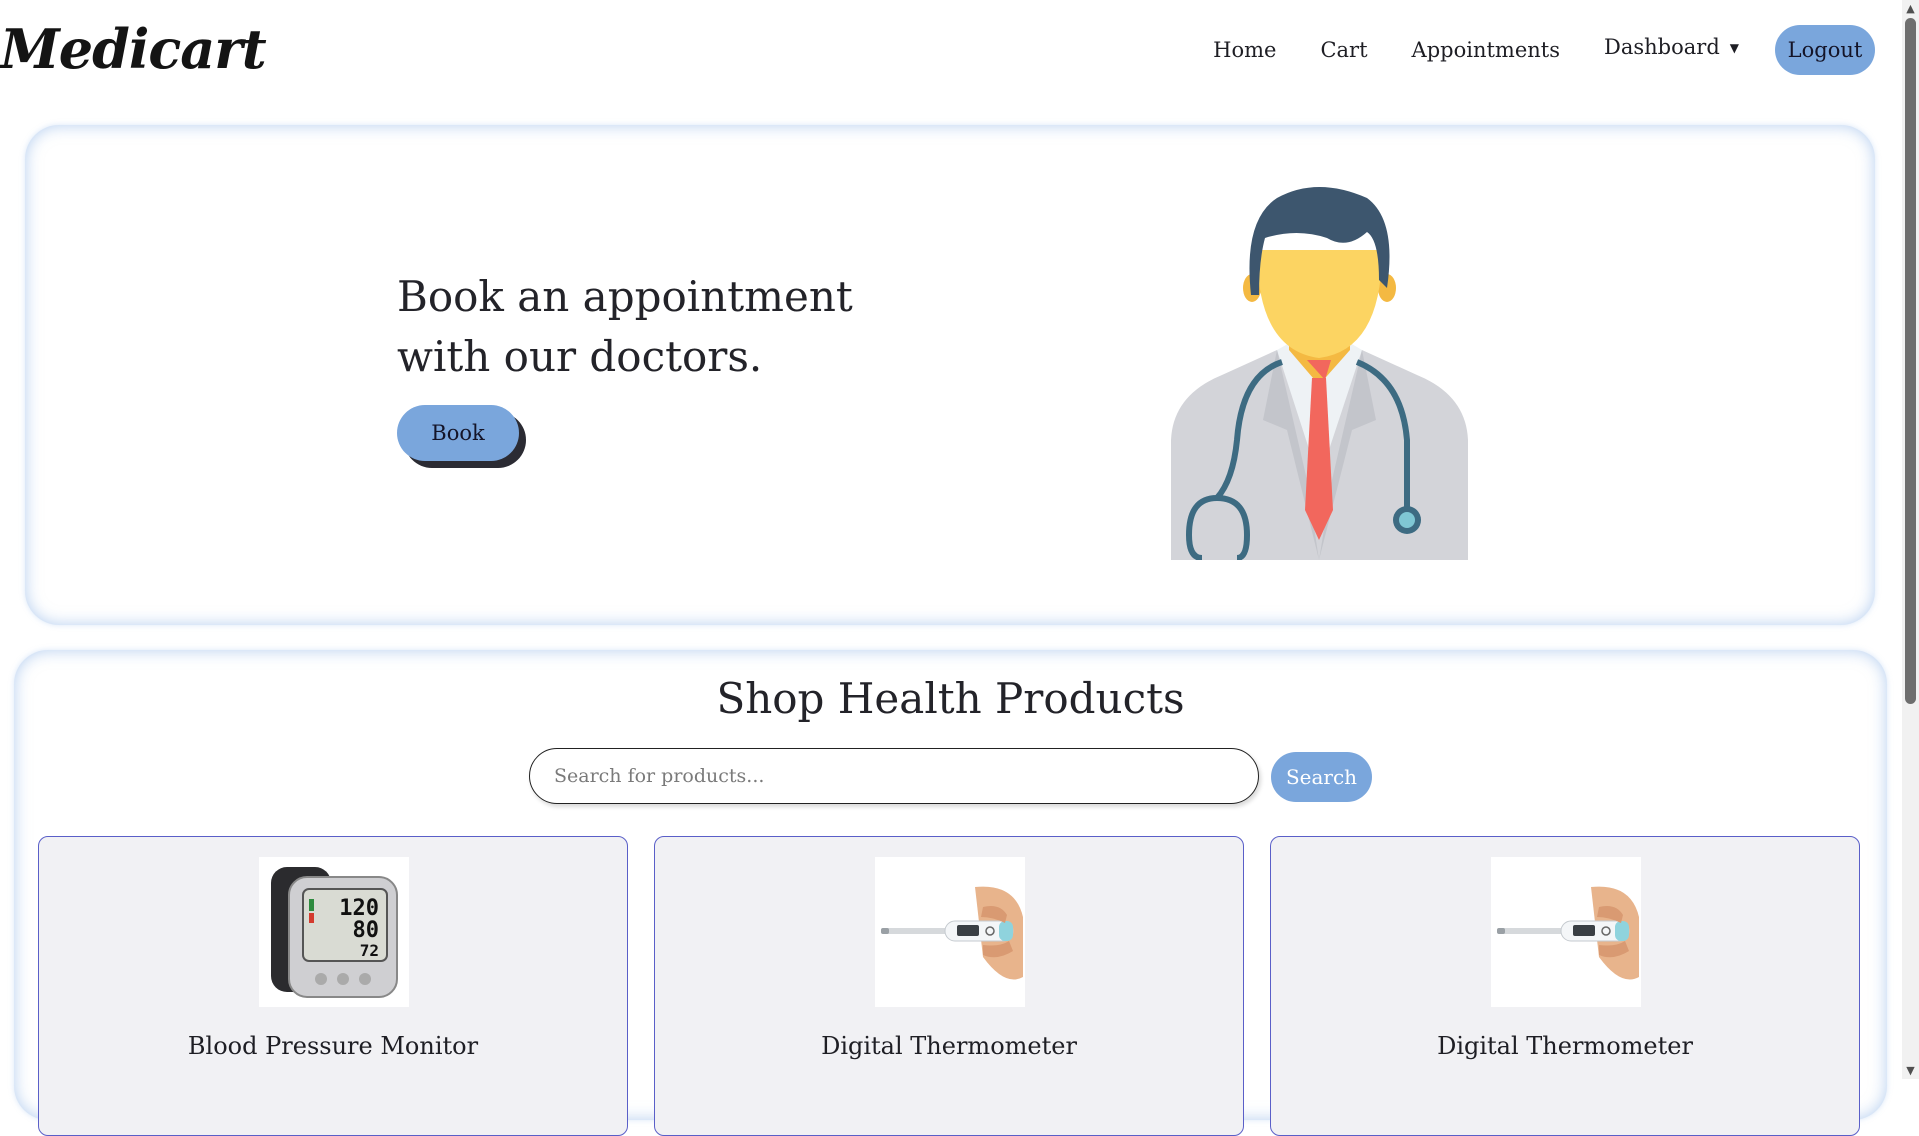  I want to click on scrollbar-thumb, so click(1910, 361).